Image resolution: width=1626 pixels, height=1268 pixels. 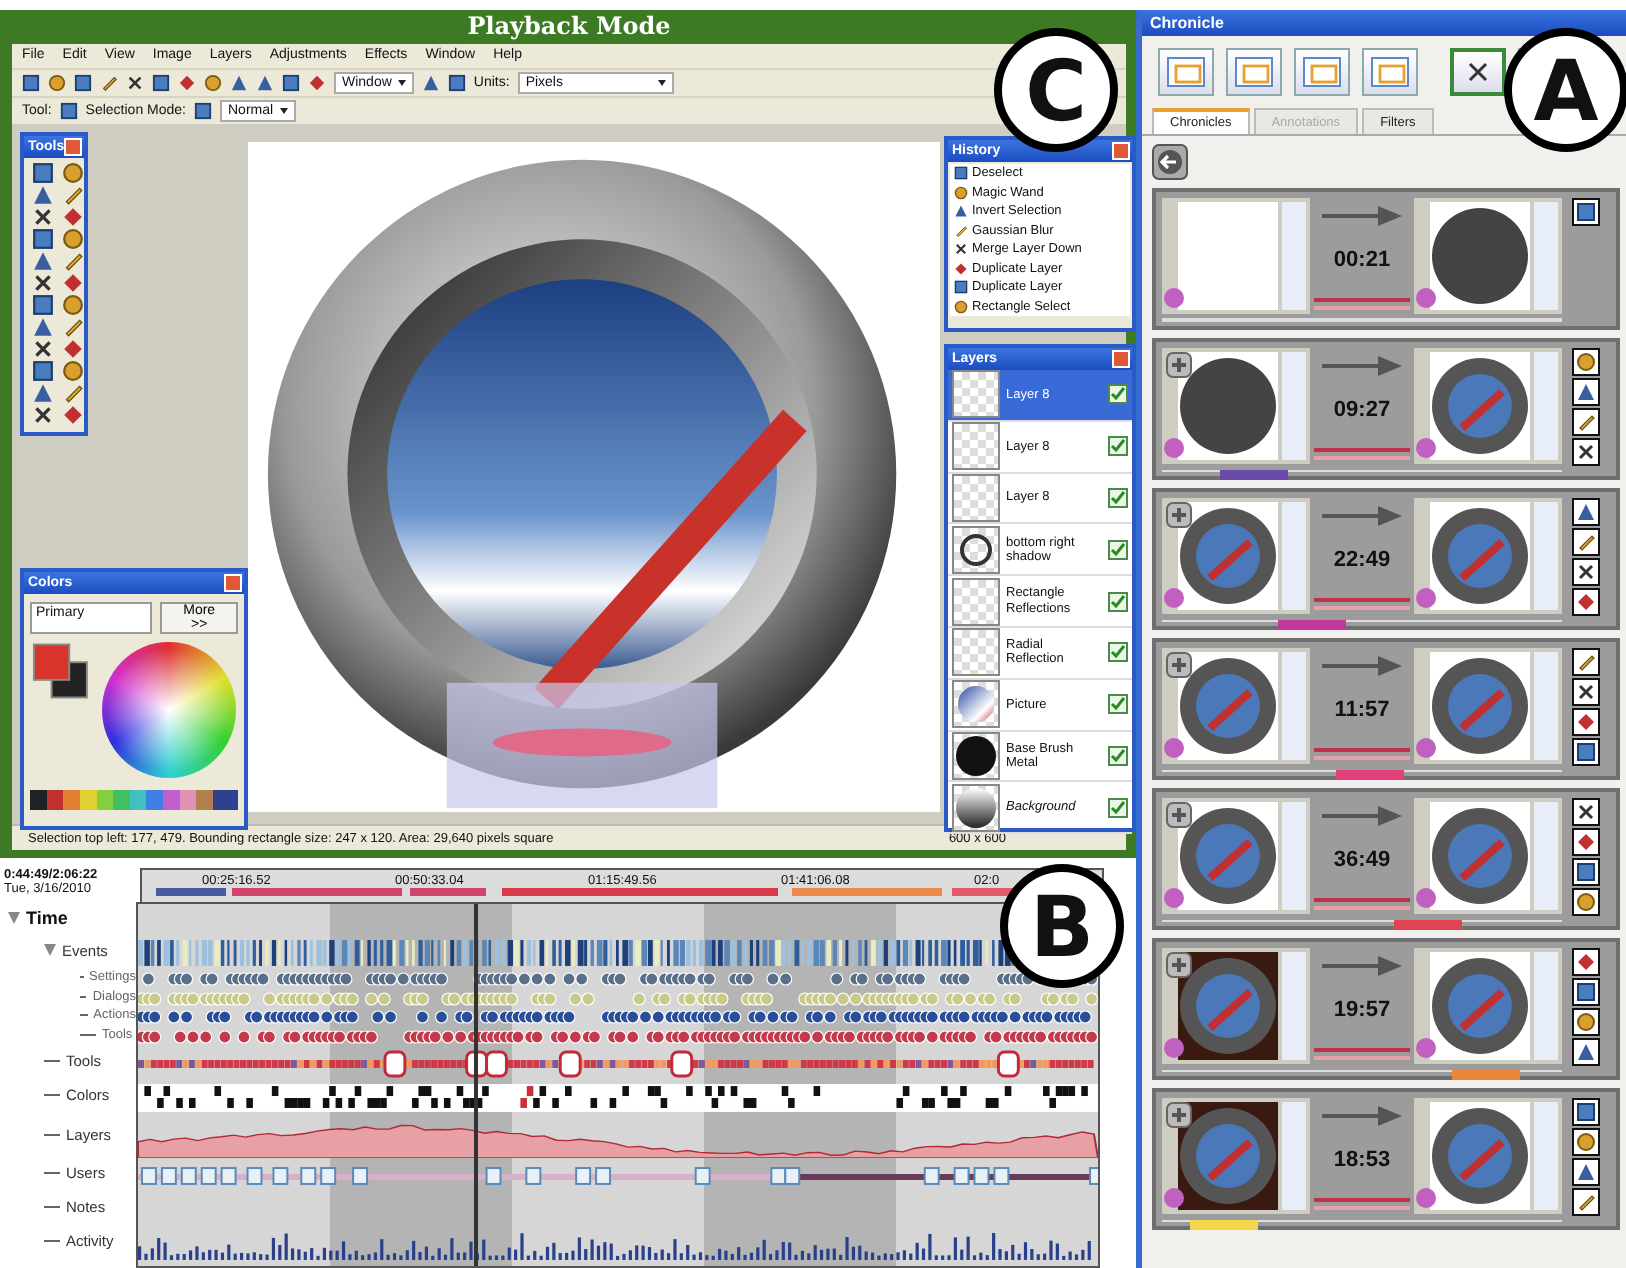 I want to click on track-label: Time, so click(x=47, y=917).